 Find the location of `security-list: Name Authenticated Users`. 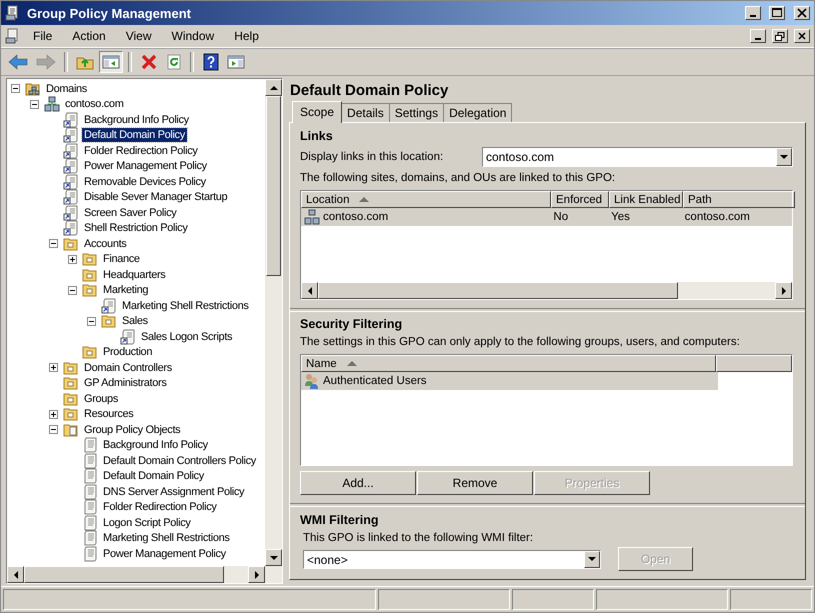

security-list: Name Authenticated Users is located at coordinates (546, 410).